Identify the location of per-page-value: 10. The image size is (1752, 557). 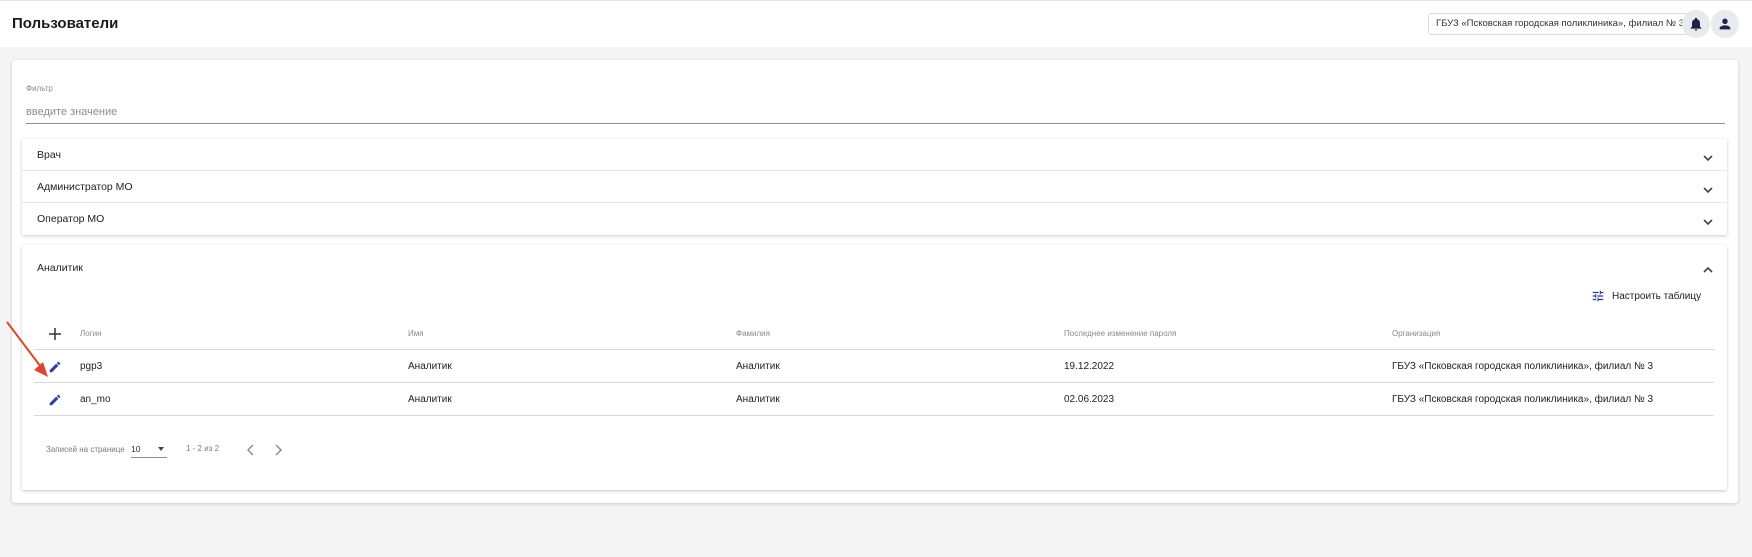
(136, 449).